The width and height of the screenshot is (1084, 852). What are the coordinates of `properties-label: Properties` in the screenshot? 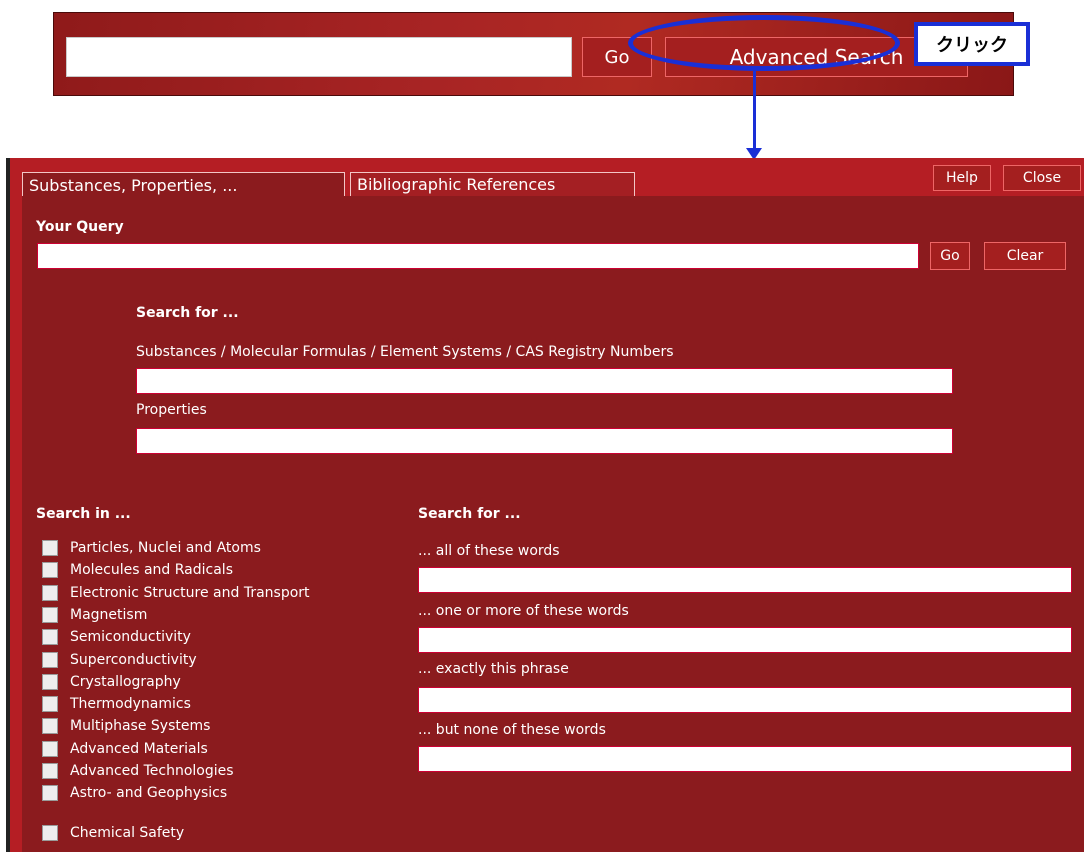 It's located at (171, 410).